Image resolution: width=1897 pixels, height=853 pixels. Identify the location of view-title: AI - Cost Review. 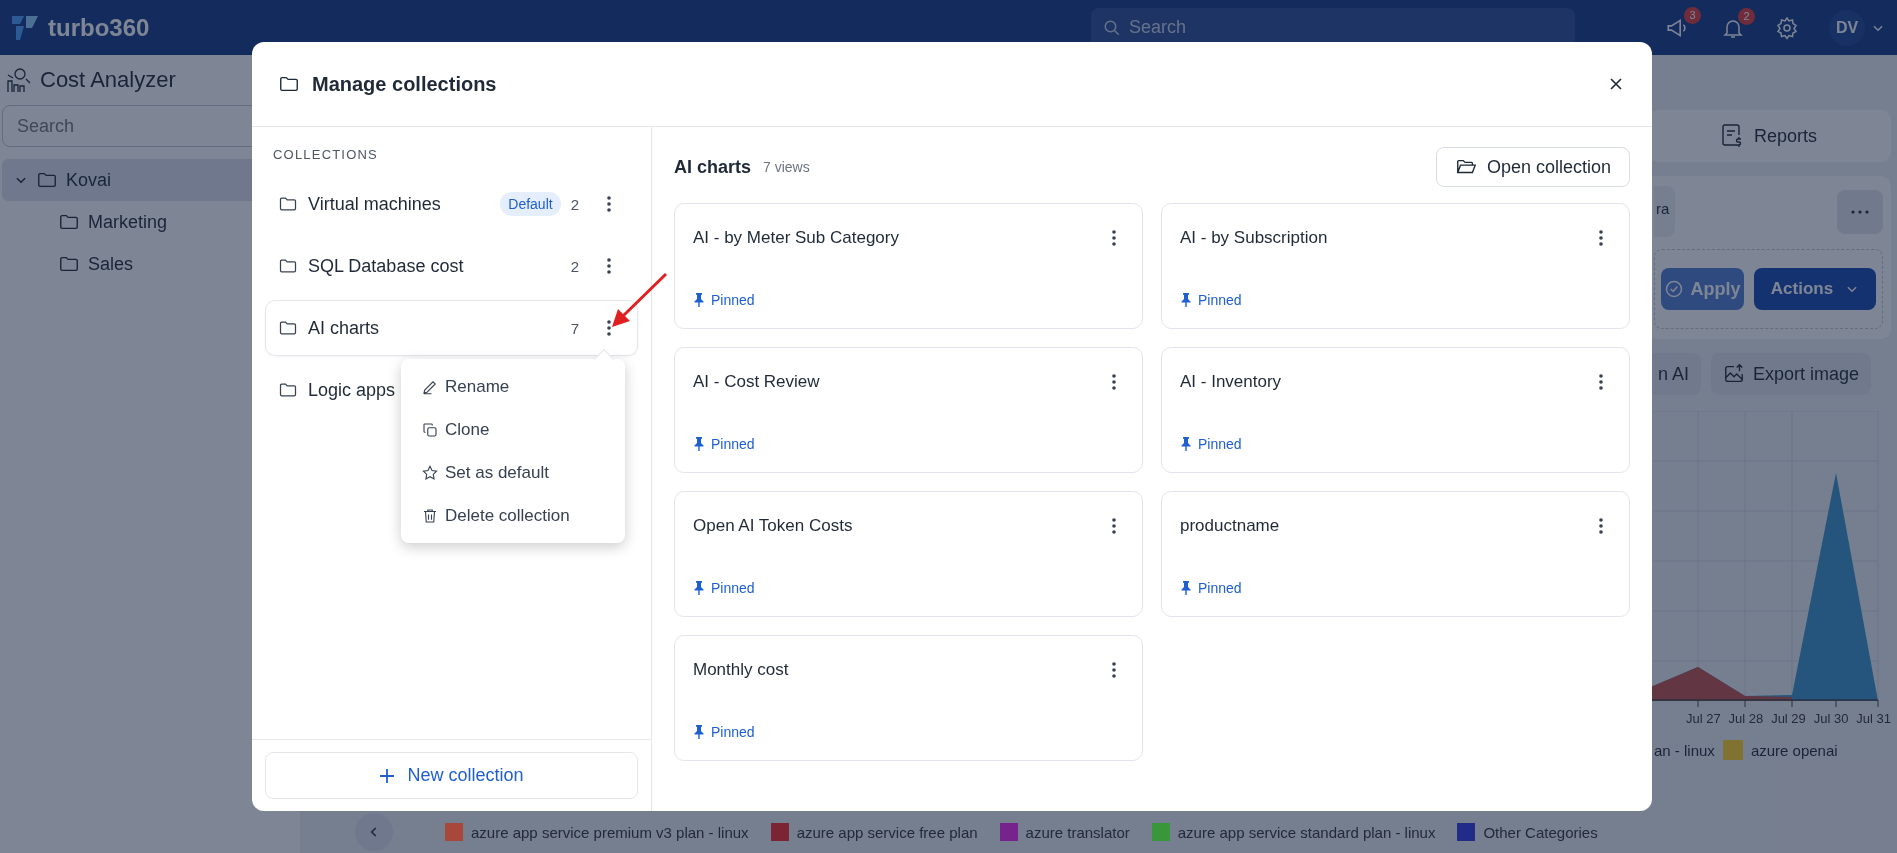
(756, 382).